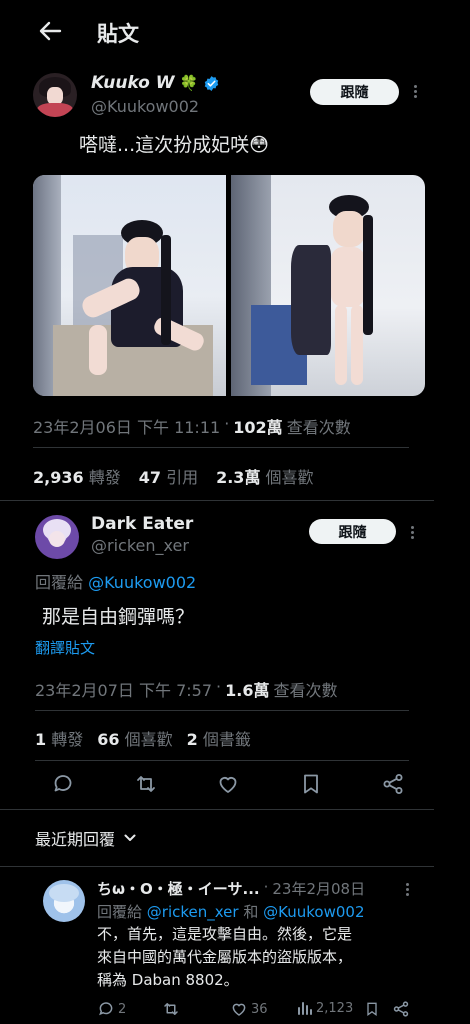 This screenshot has height=1024, width=470. I want to click on post-meta: 23年2月06日 下午 11:11 · 102萬 查看次數, so click(192, 426).